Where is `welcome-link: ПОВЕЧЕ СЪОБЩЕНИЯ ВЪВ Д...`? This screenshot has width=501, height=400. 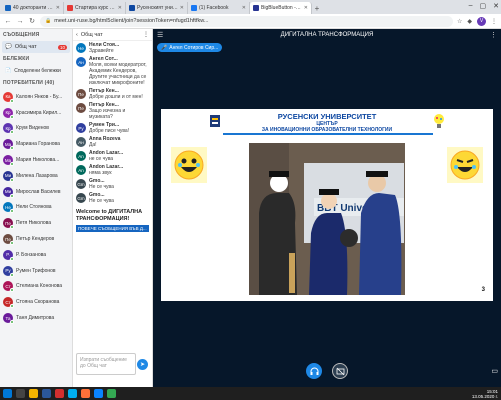 welcome-link: ПОВЕЧЕ СЪОБЩЕНИЯ ВЪВ Д... is located at coordinates (112, 228).